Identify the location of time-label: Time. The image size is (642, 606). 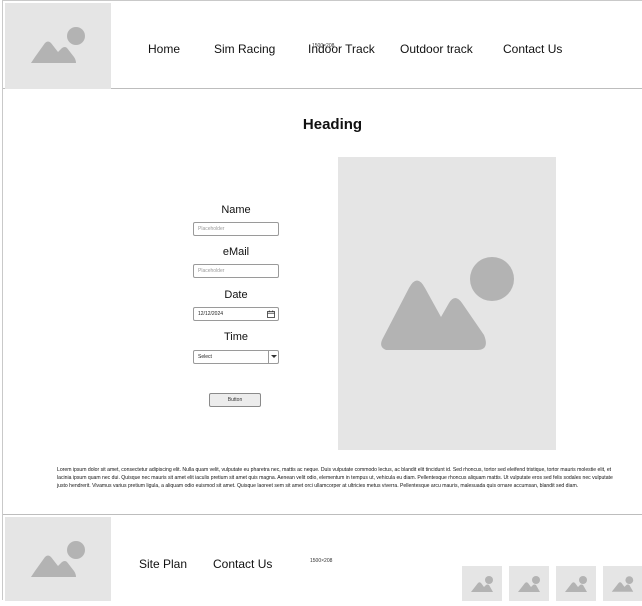
(236, 337).